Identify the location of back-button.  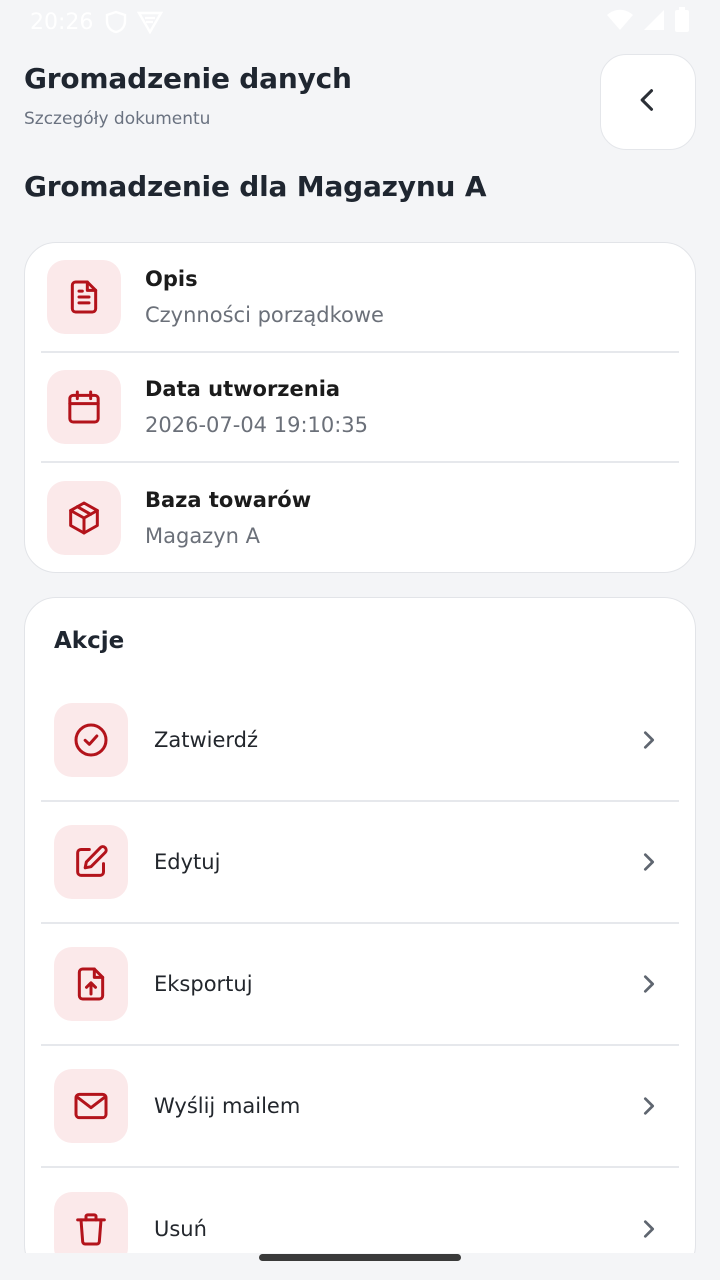
(648, 102).